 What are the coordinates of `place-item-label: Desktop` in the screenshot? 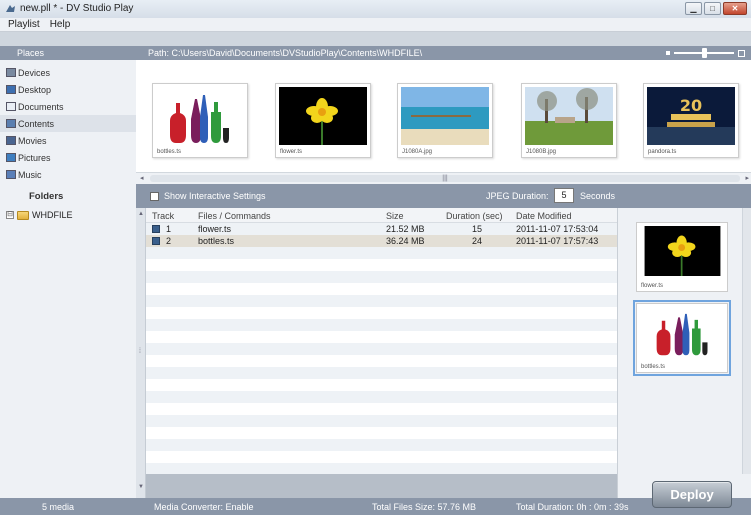 It's located at (35, 89).